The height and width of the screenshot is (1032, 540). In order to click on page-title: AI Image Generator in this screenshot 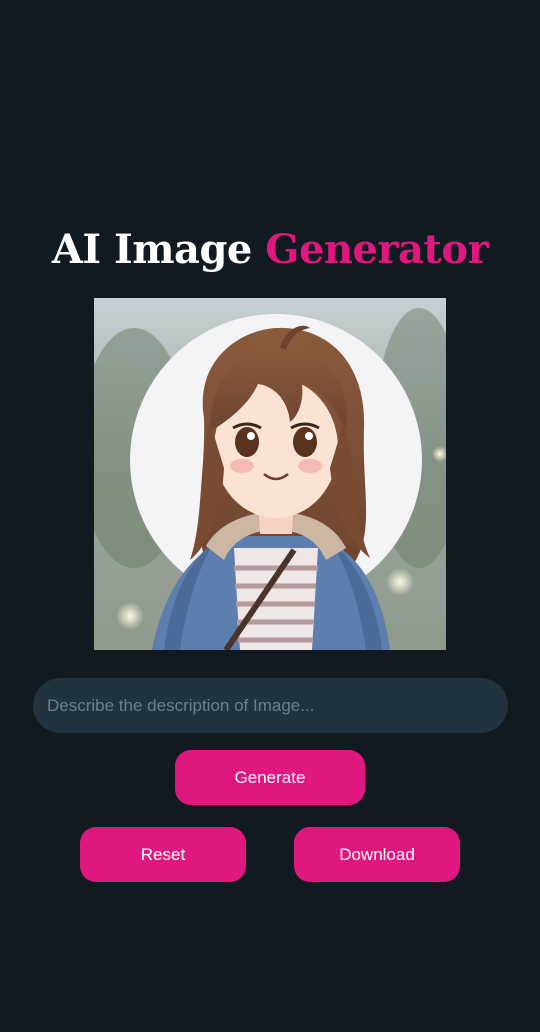, I will do `click(270, 249)`.